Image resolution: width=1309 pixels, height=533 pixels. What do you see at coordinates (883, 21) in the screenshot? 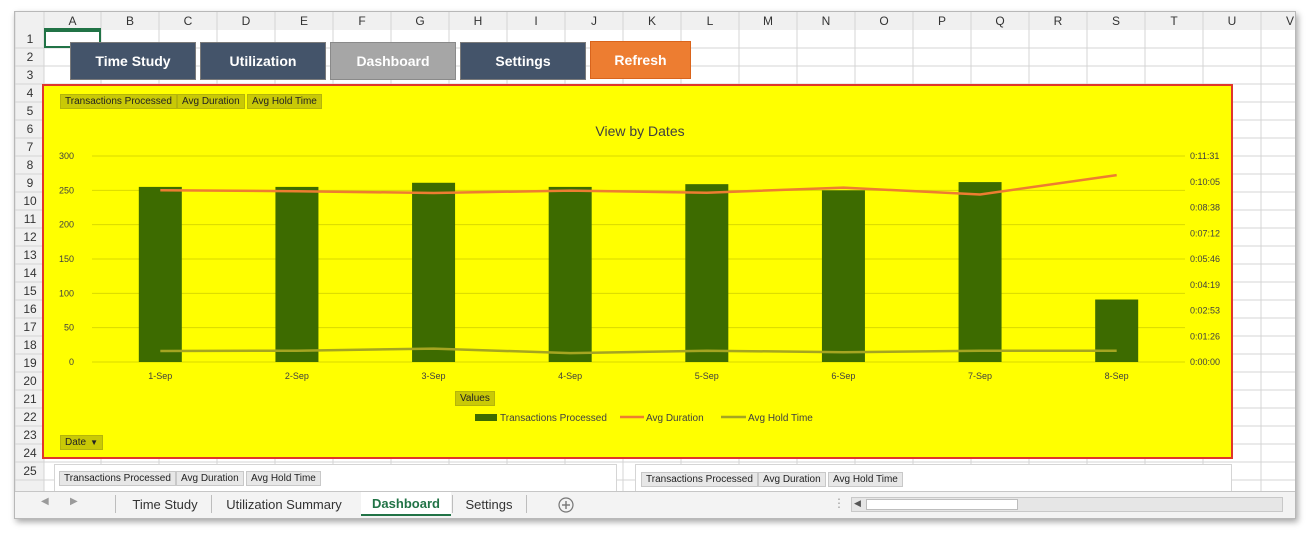
I see `column-header: O` at bounding box center [883, 21].